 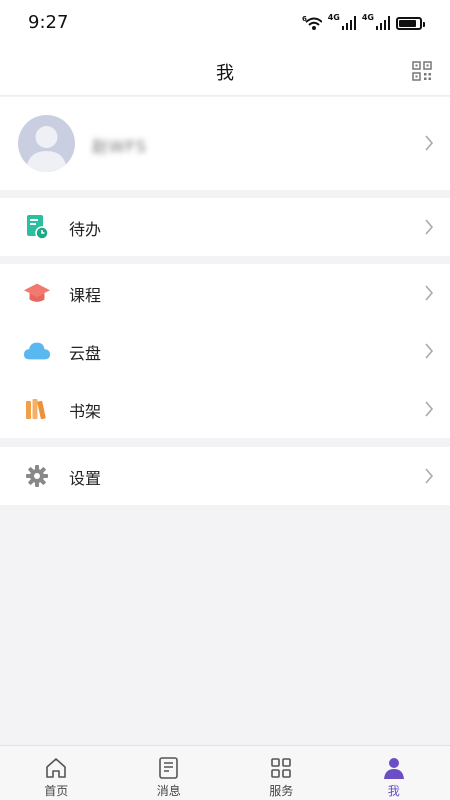 I want to click on menu-label-course: 课程, so click(x=85, y=295).